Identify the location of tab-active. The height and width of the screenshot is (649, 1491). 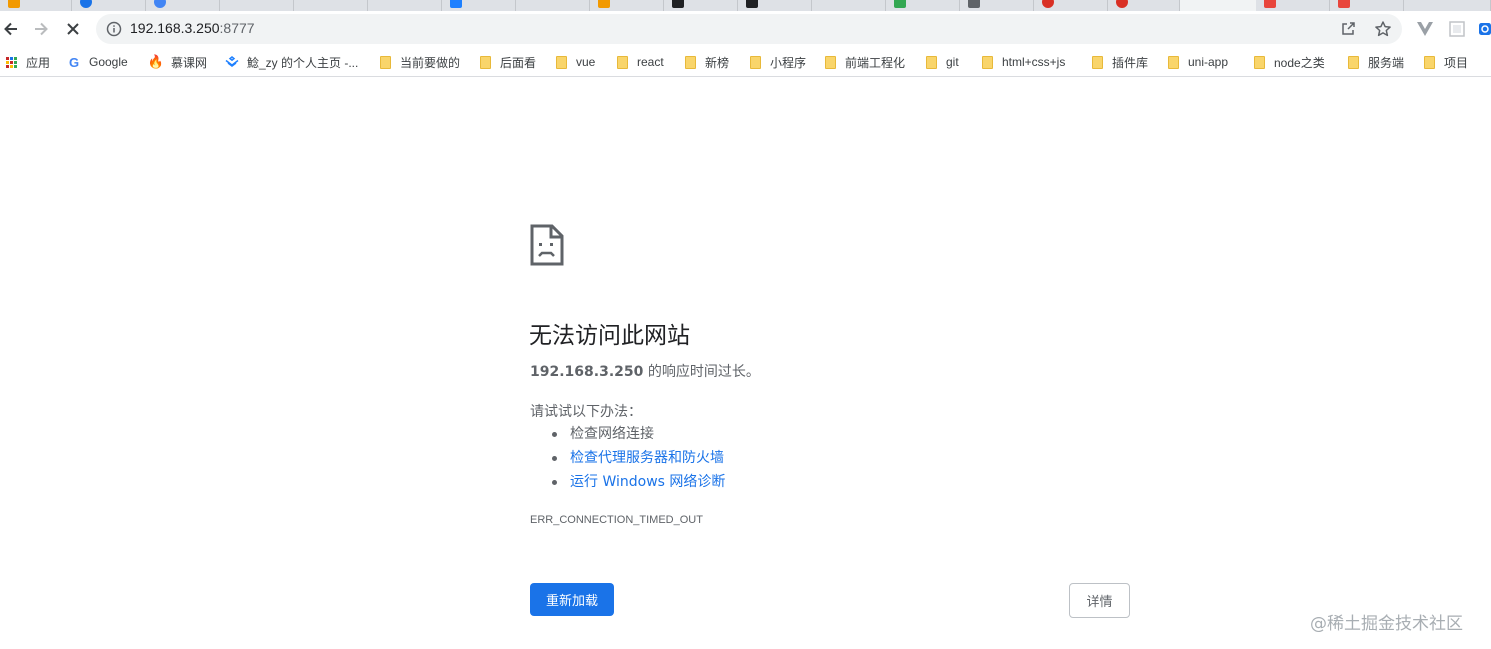
(1218, 5).